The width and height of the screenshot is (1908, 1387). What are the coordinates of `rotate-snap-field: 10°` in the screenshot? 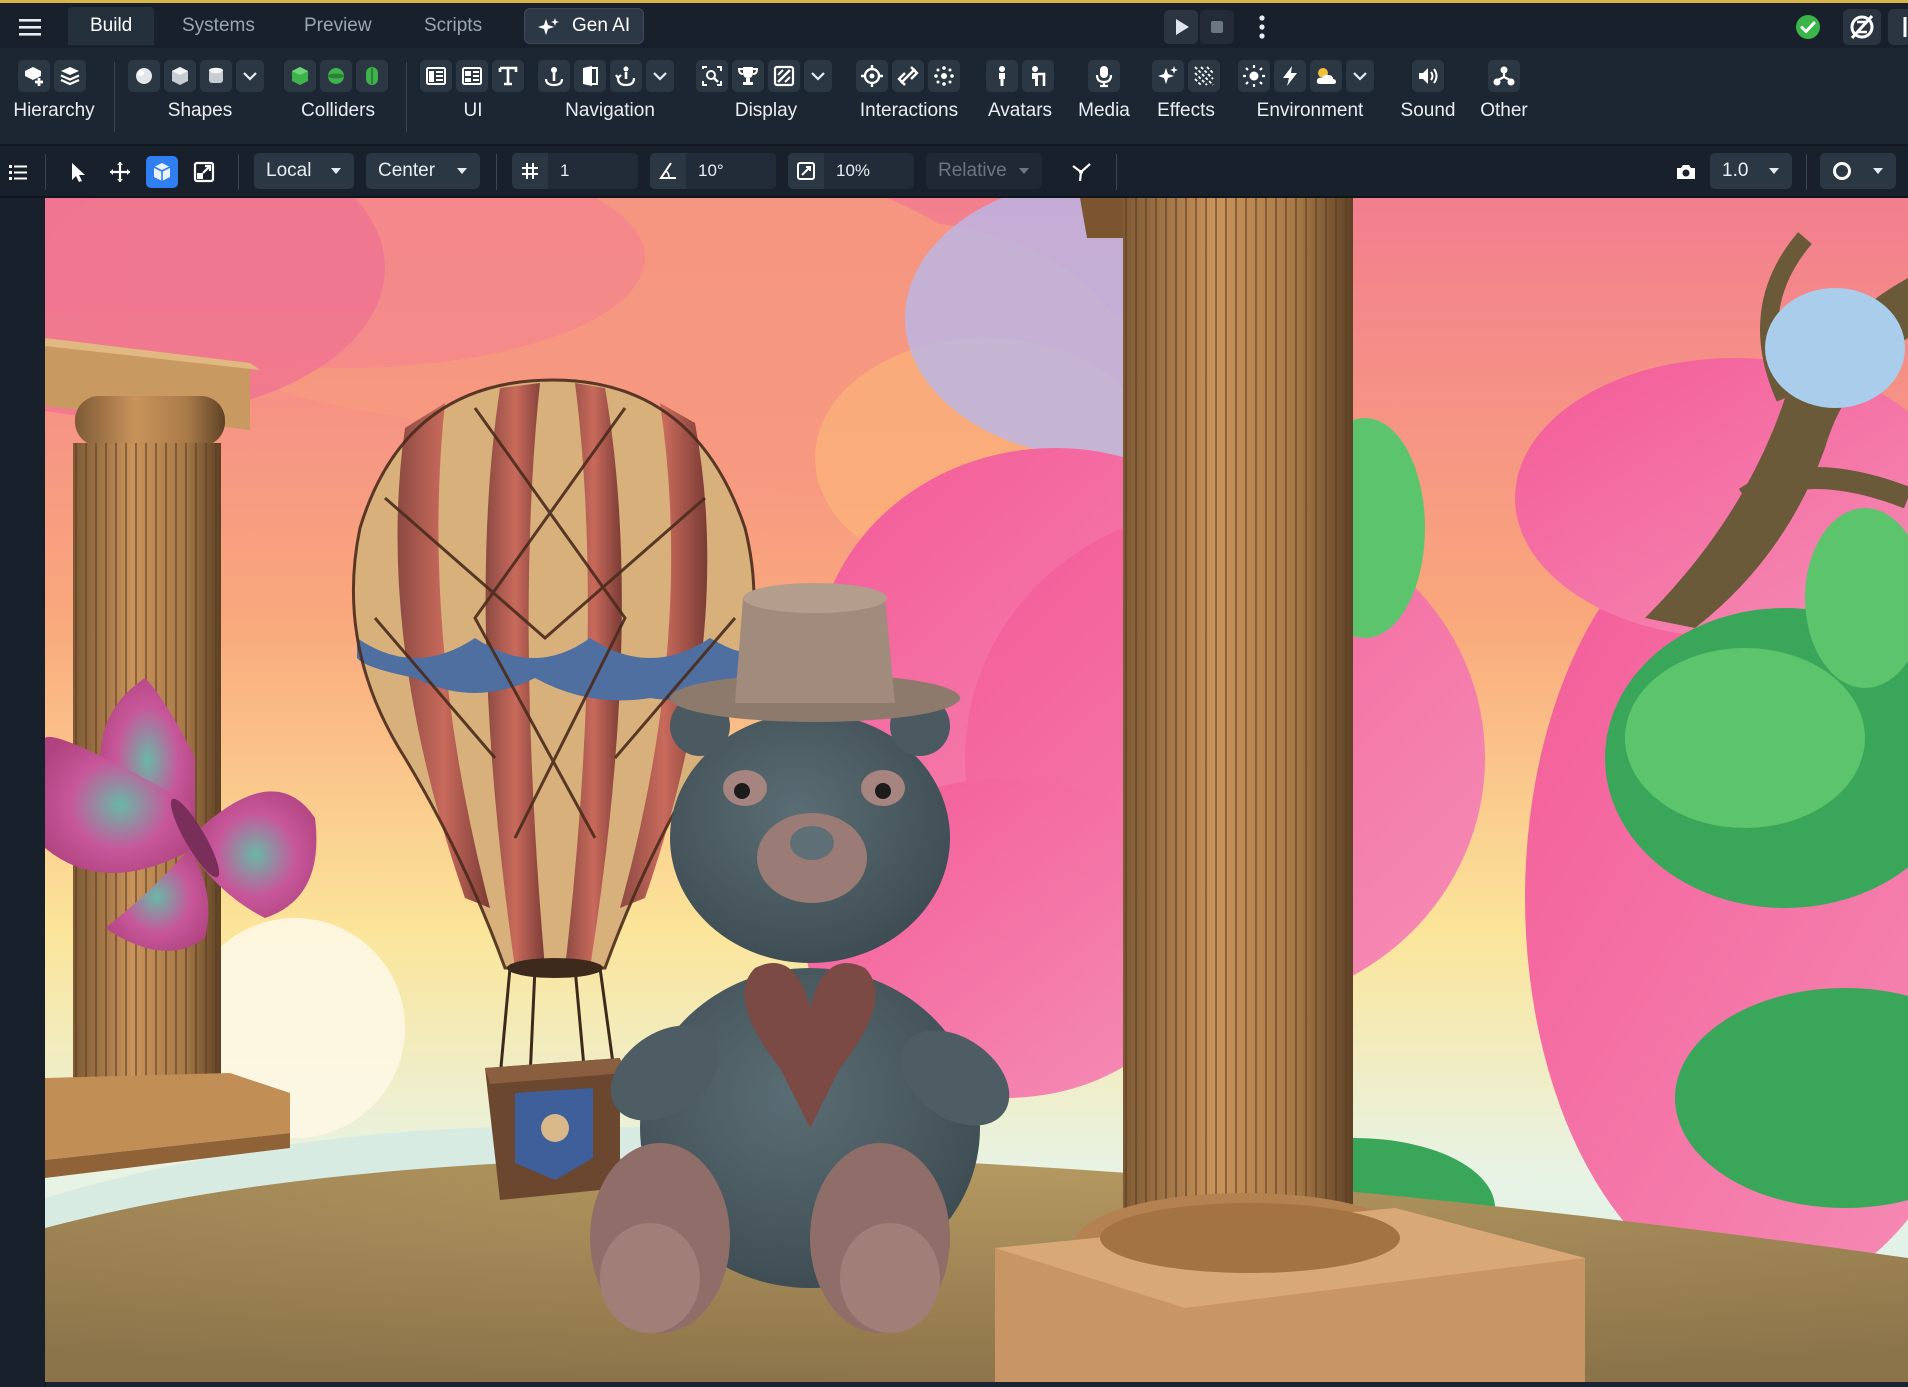 It's located at (713, 171).